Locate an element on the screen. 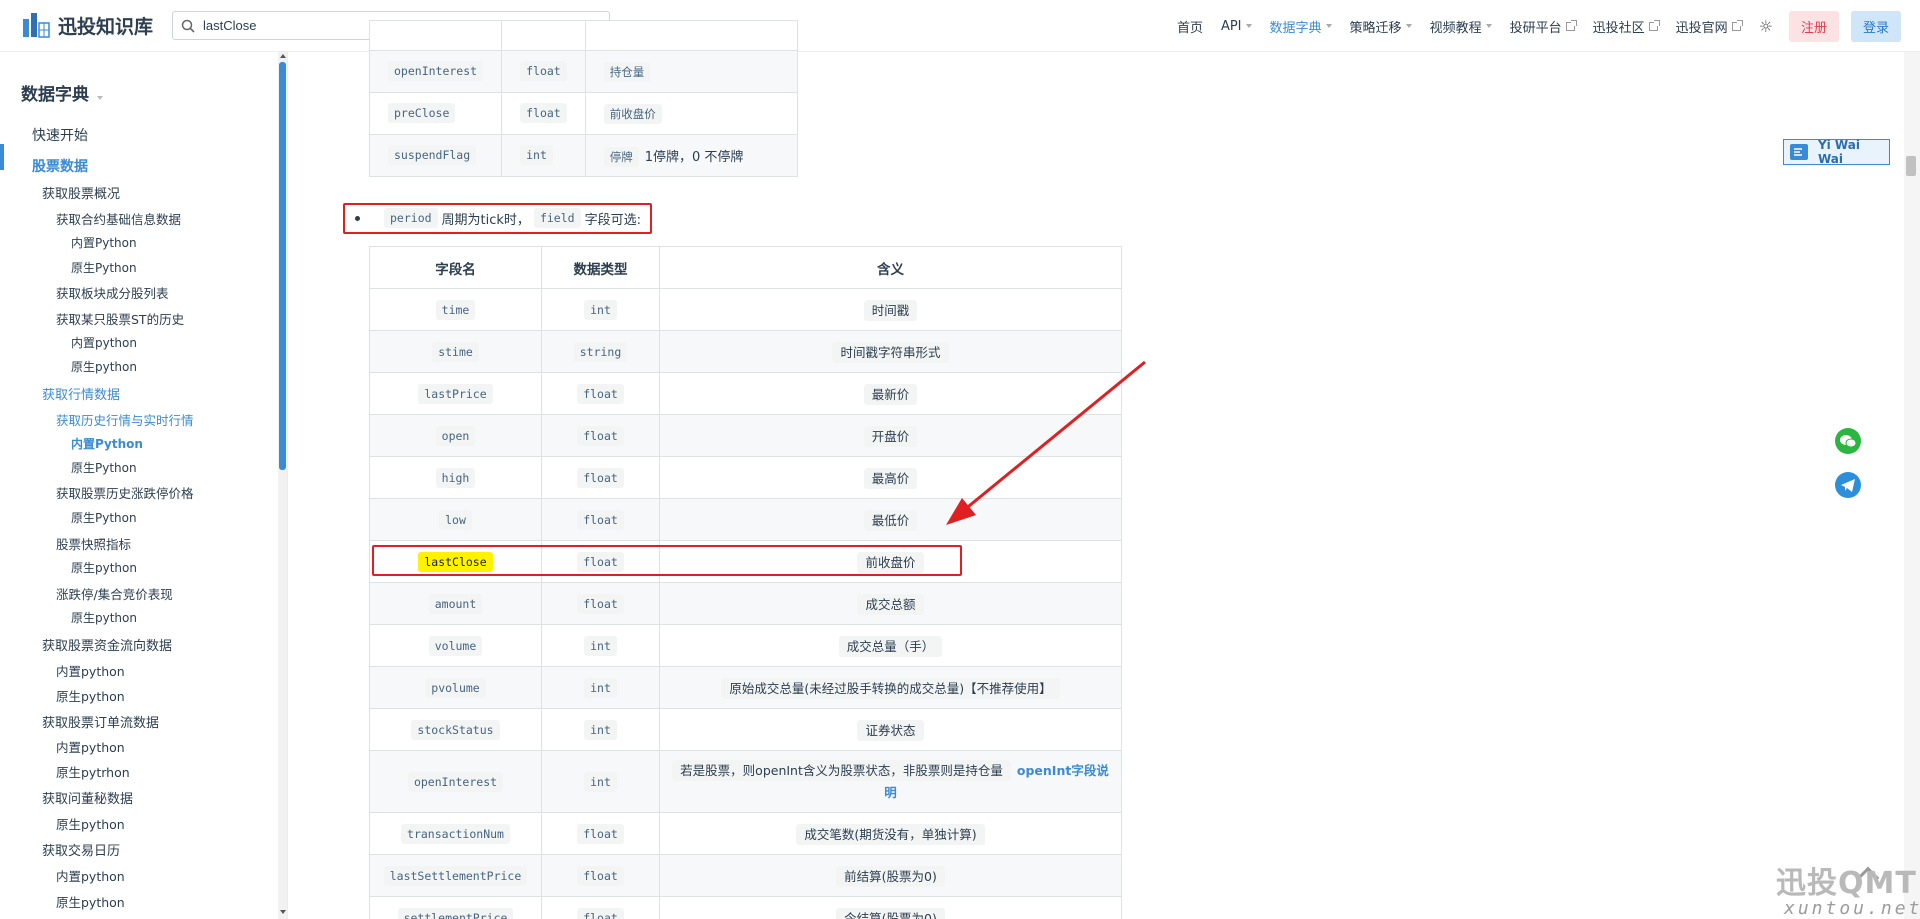 This screenshot has height=919, width=1920. cell-meaning is located at coordinates (691, 35).